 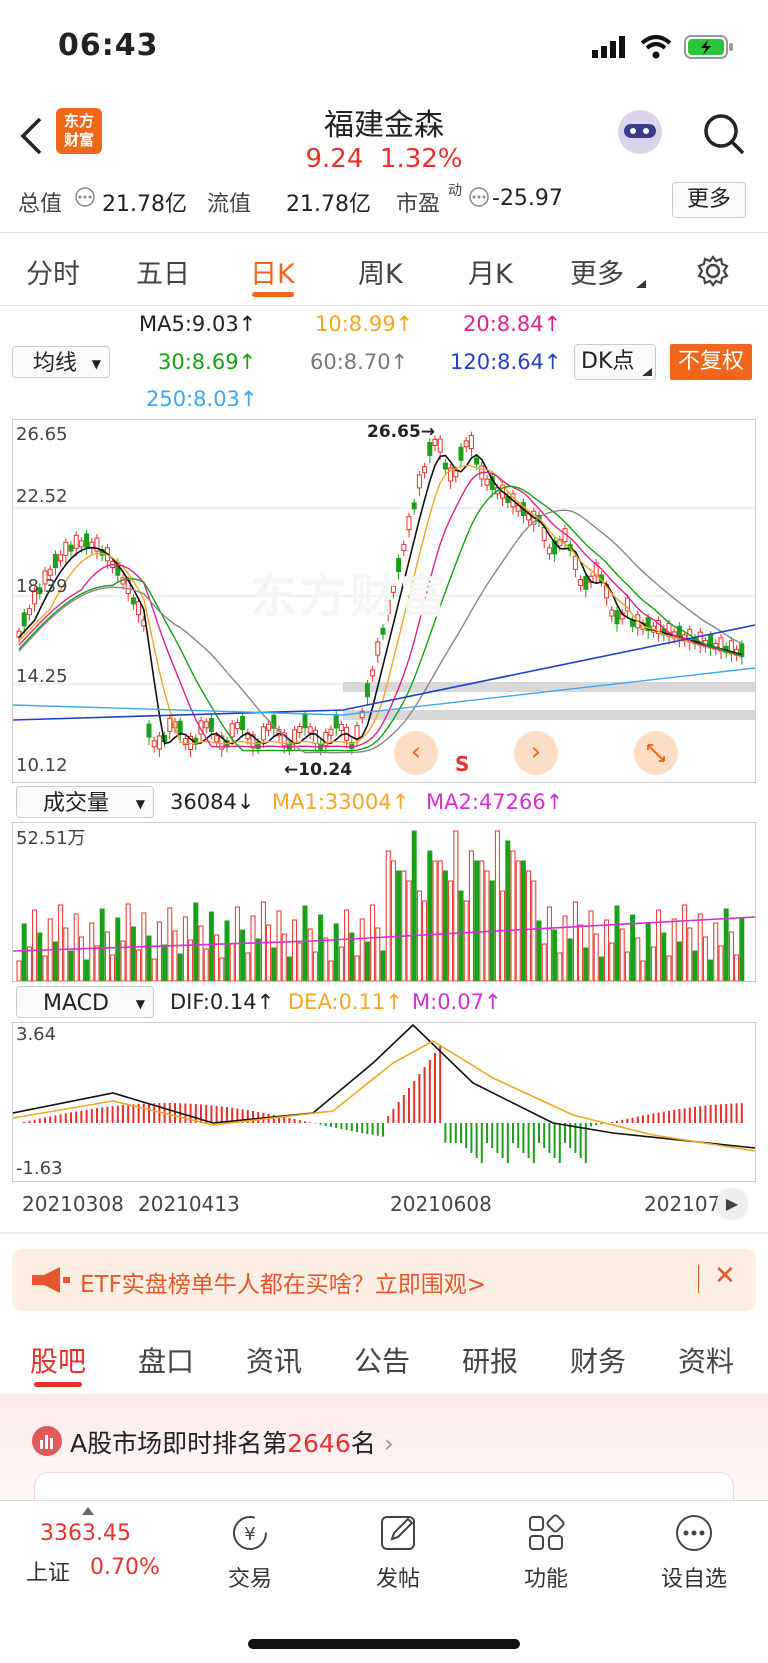 I want to click on date-1: 20210308, so click(x=73, y=1204).